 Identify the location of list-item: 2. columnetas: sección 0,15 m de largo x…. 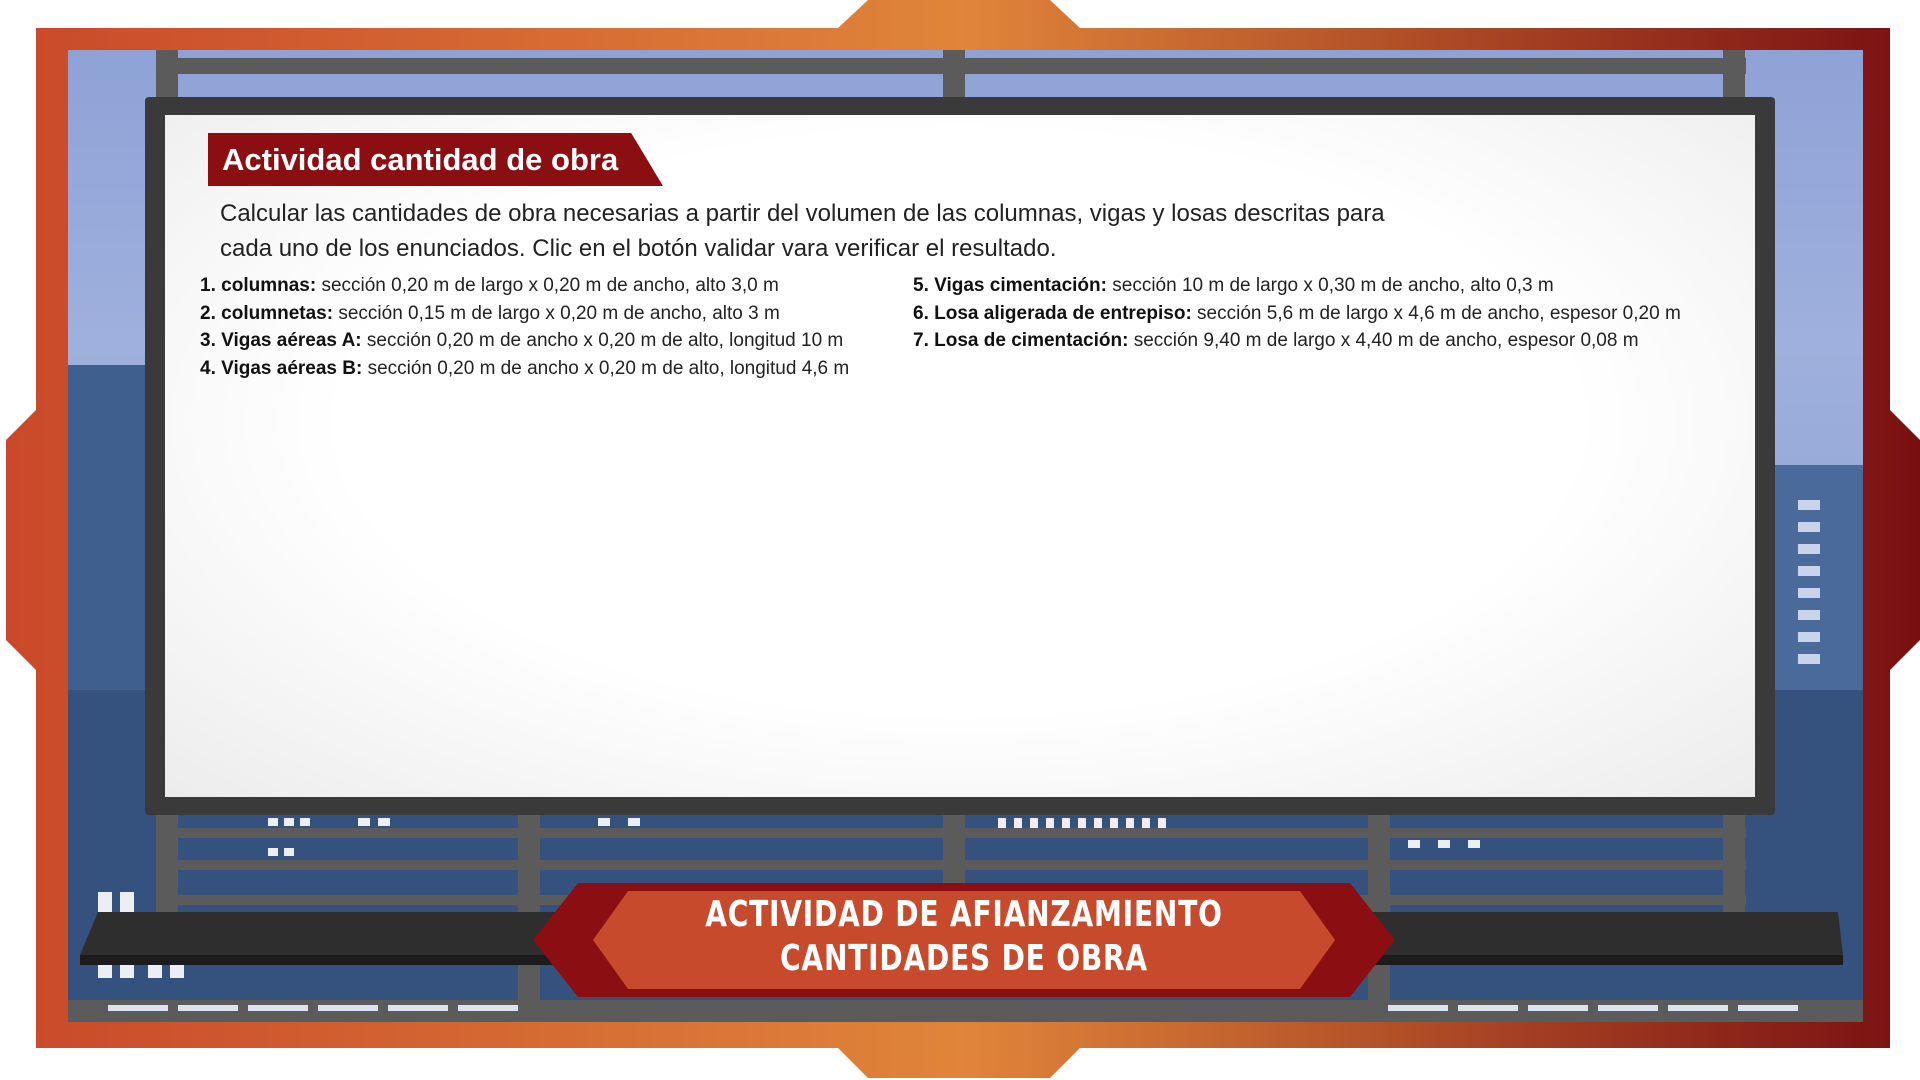
(490, 313).